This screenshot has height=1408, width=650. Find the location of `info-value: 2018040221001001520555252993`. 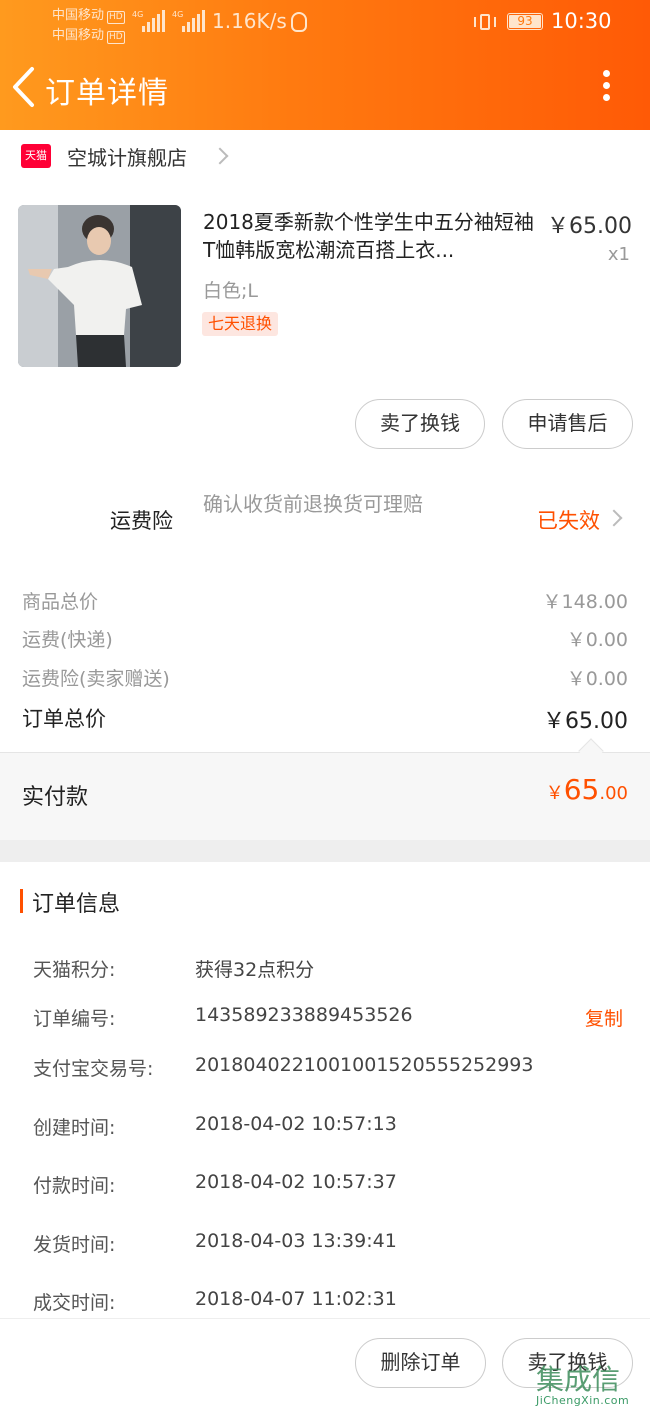

info-value: 2018040221001001520555252993 is located at coordinates (364, 1065).